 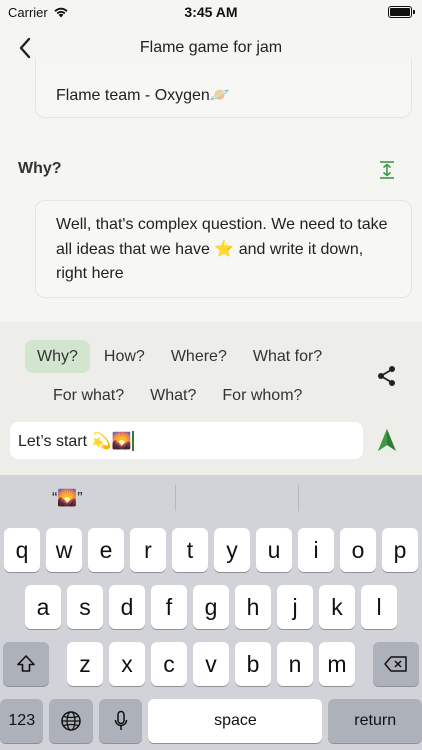 What do you see at coordinates (211, 550) in the screenshot?
I see `keyboard-row-1: qwertyuiop` at bounding box center [211, 550].